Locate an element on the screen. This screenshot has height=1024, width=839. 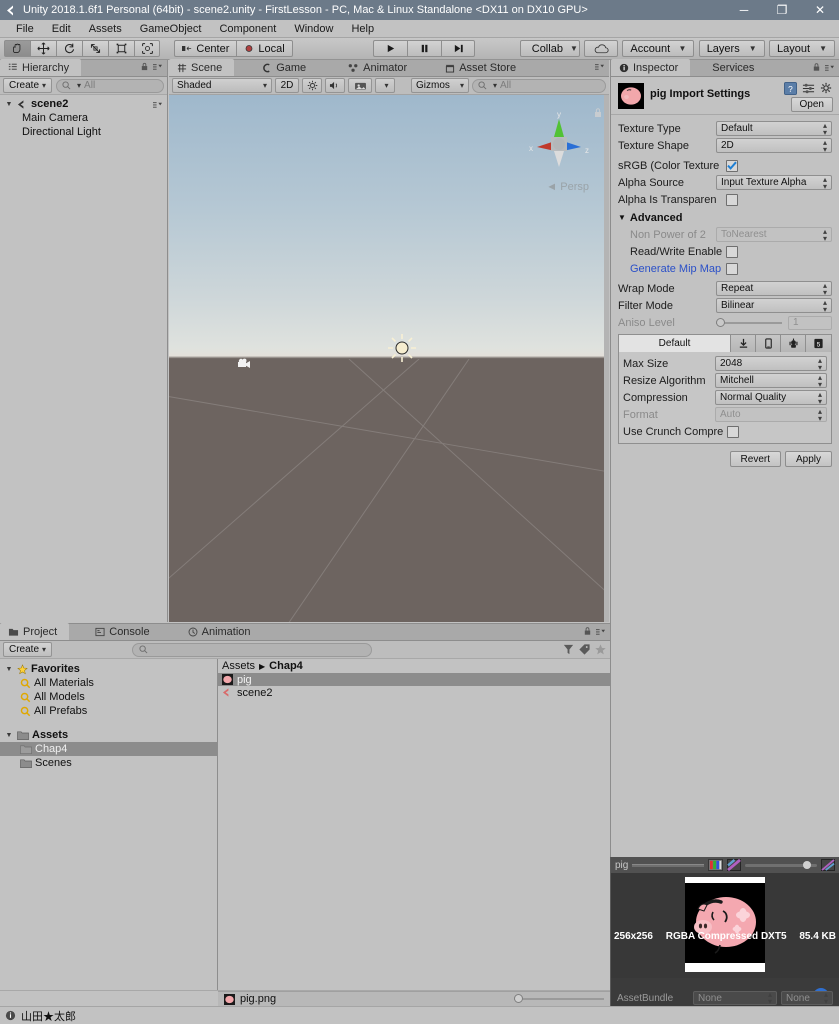
platform-tab-standalone is located at coordinates (743, 343).